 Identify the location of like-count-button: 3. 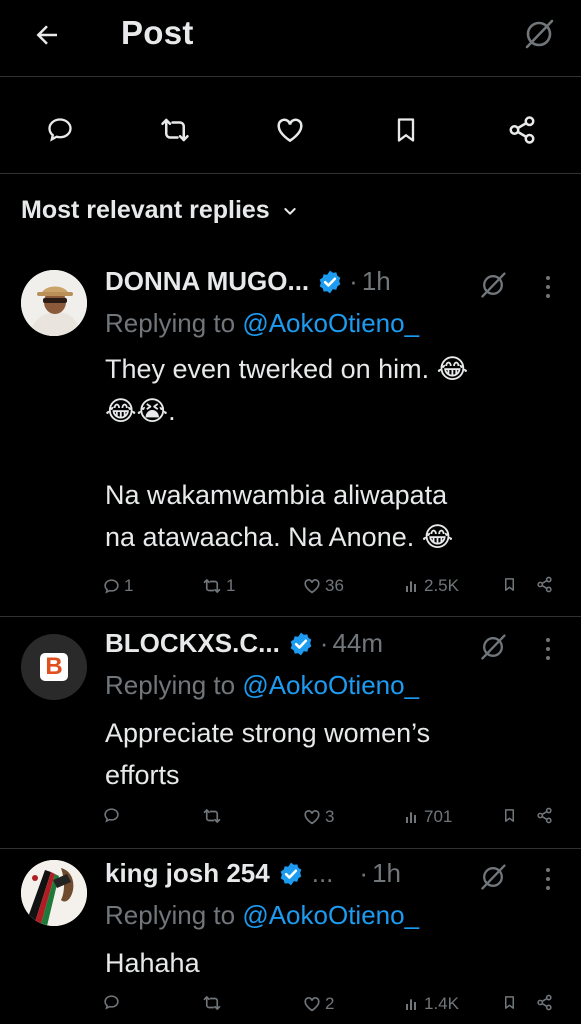
(318, 817).